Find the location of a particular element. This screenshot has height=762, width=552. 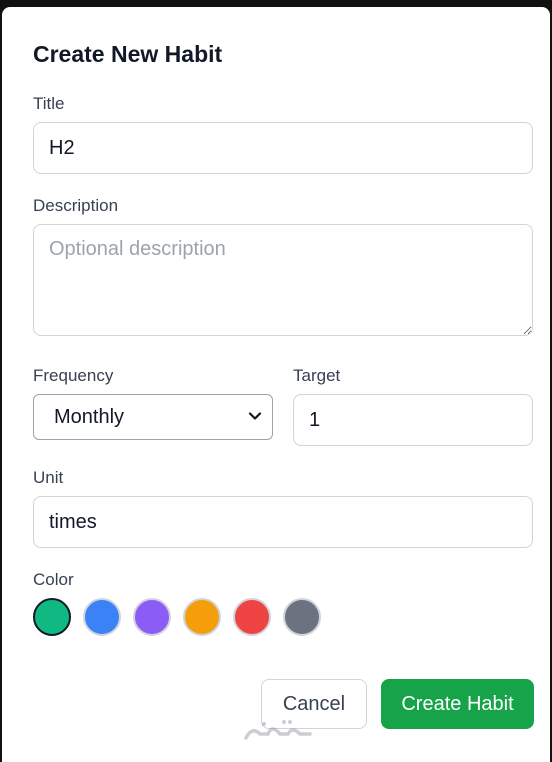

color-swatch-orange is located at coordinates (202, 617).